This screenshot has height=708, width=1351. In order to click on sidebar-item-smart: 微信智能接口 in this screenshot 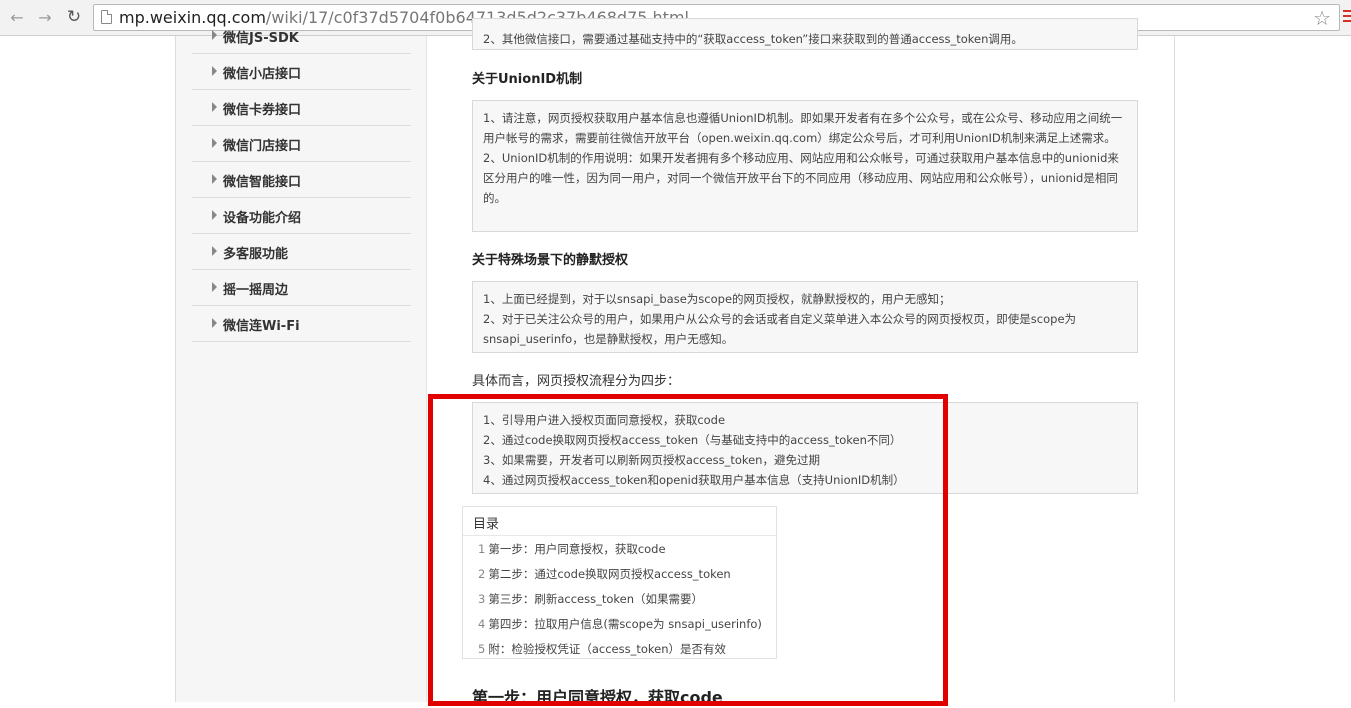, I will do `click(301, 180)`.